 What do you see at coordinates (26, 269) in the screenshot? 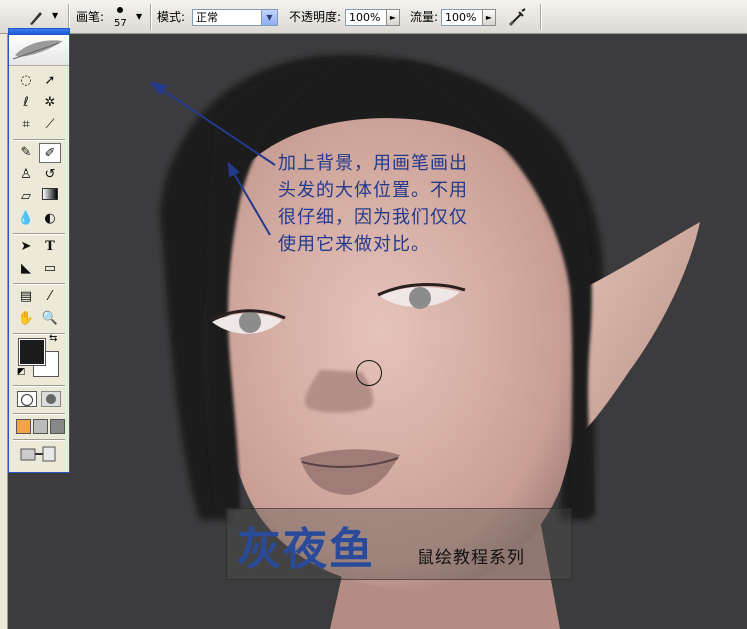
I see `pen-icon: ◣` at bounding box center [26, 269].